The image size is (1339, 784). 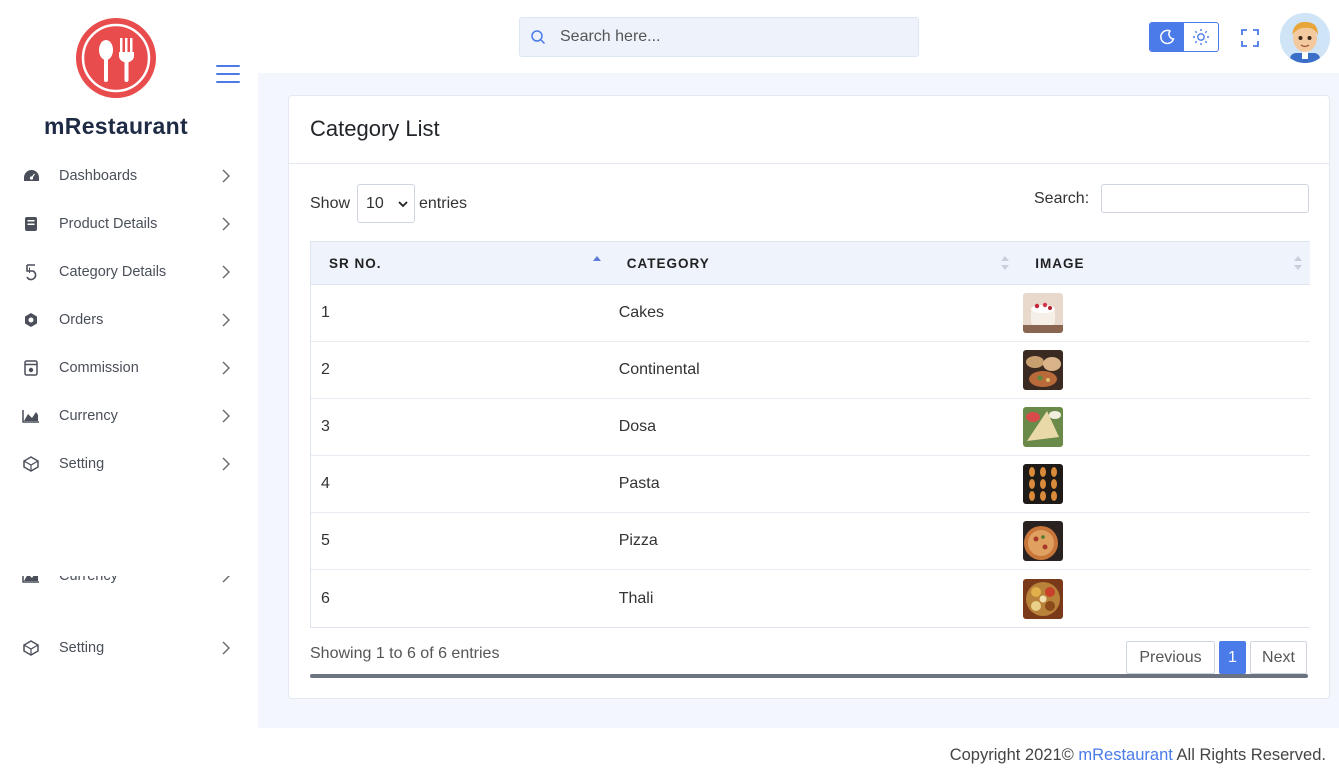 I want to click on sidebar-menu-duplicate: Currency Setting, so click(x=129, y=624).